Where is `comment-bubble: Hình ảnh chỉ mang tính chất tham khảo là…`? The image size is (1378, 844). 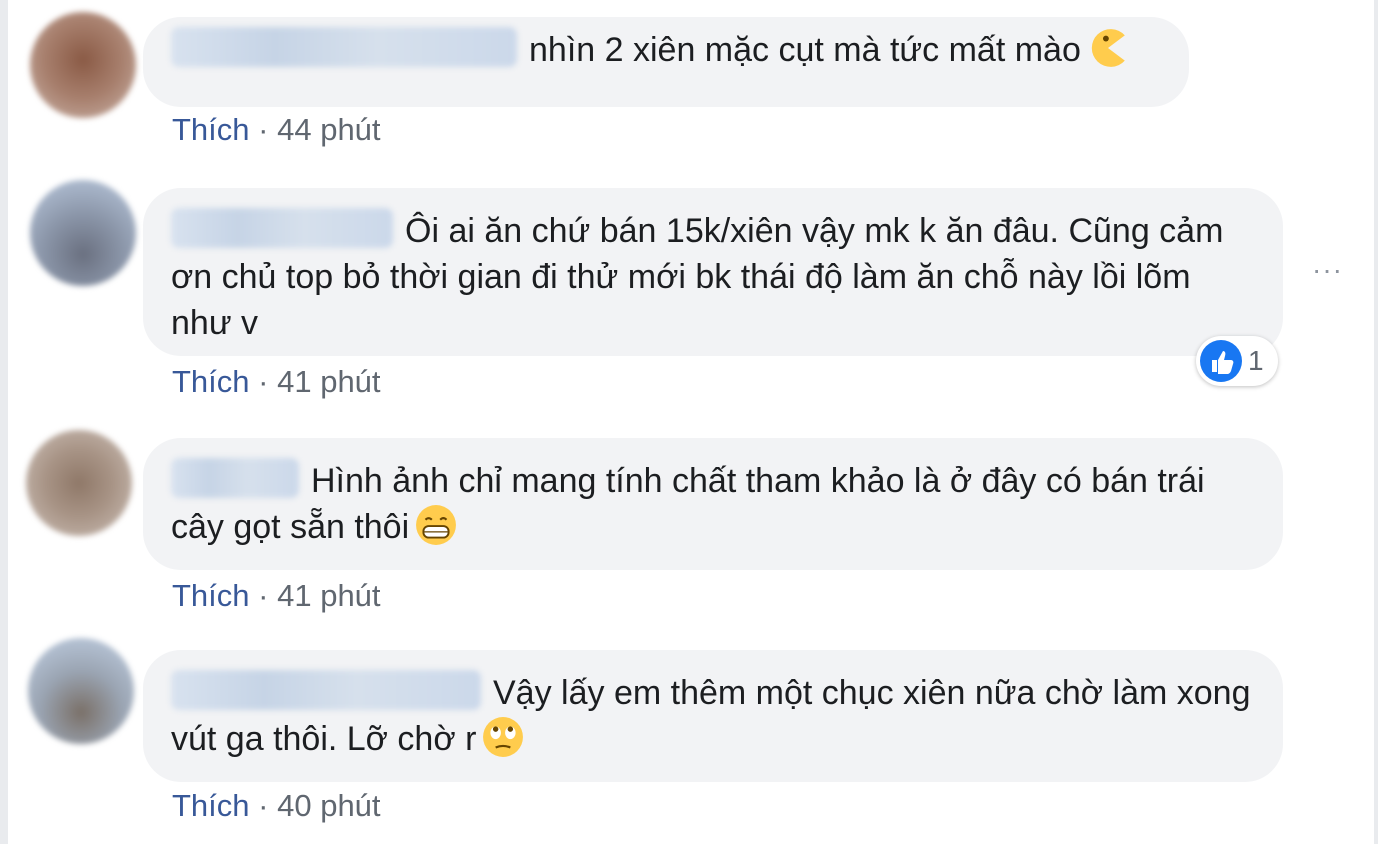 comment-bubble: Hình ảnh chỉ mang tính chất tham khảo là… is located at coordinates (713, 504).